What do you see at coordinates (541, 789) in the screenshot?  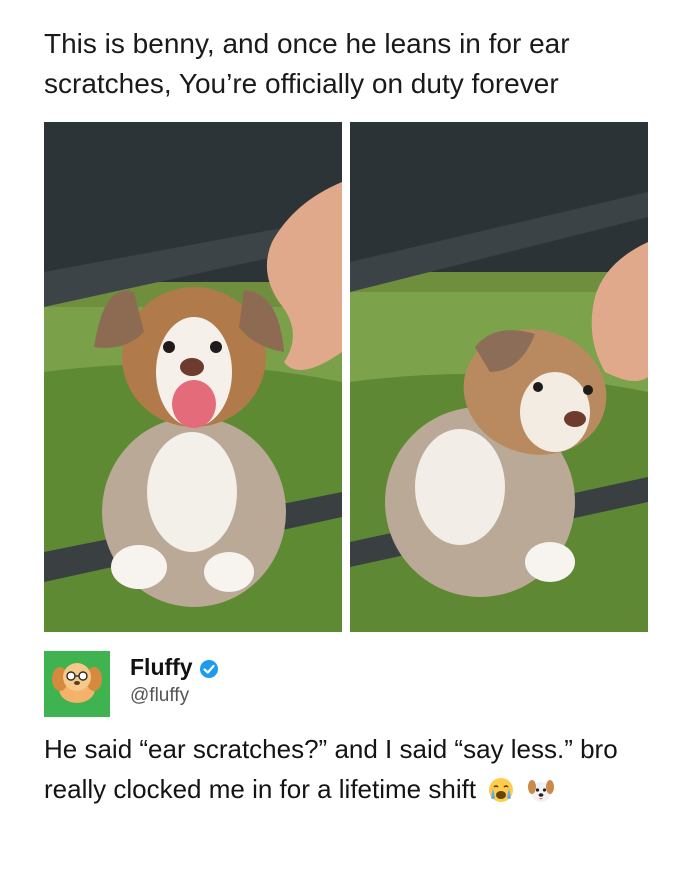 I see `dog-face-icon` at bounding box center [541, 789].